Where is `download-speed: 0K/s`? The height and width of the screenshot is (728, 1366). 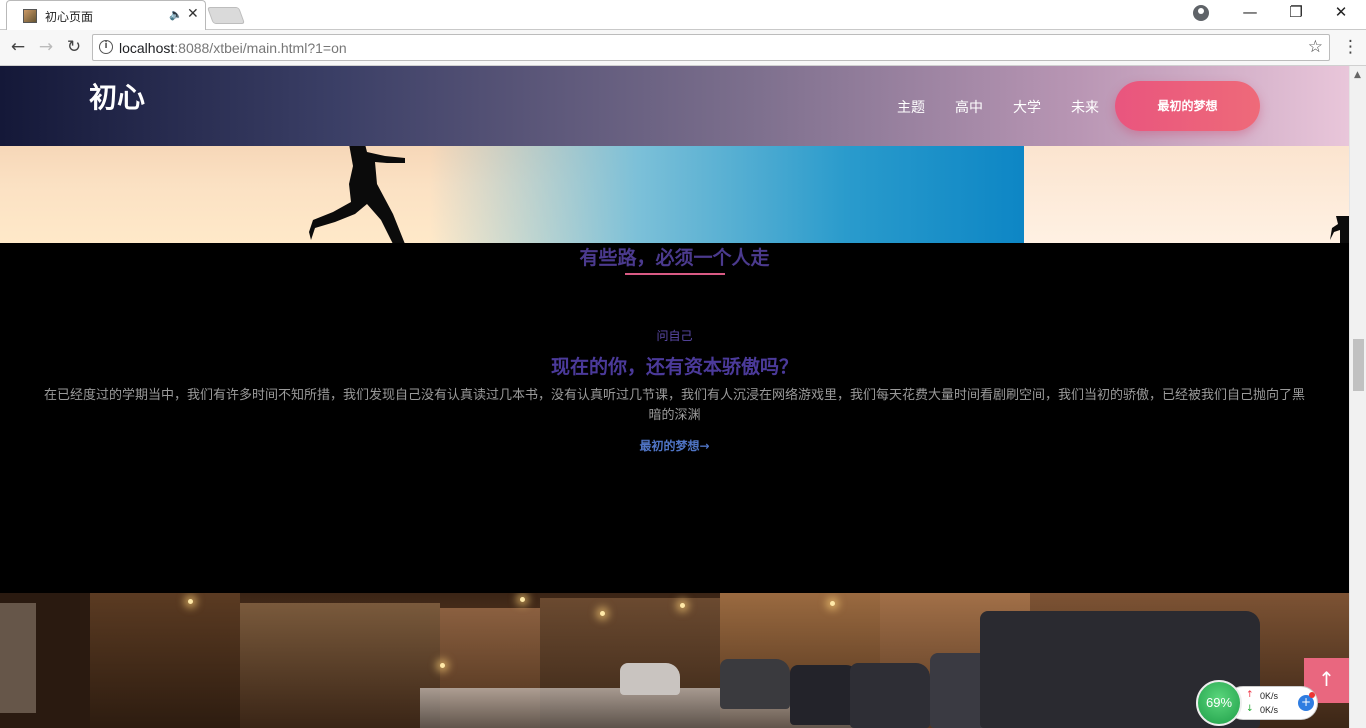
download-speed: 0K/s is located at coordinates (1269, 710).